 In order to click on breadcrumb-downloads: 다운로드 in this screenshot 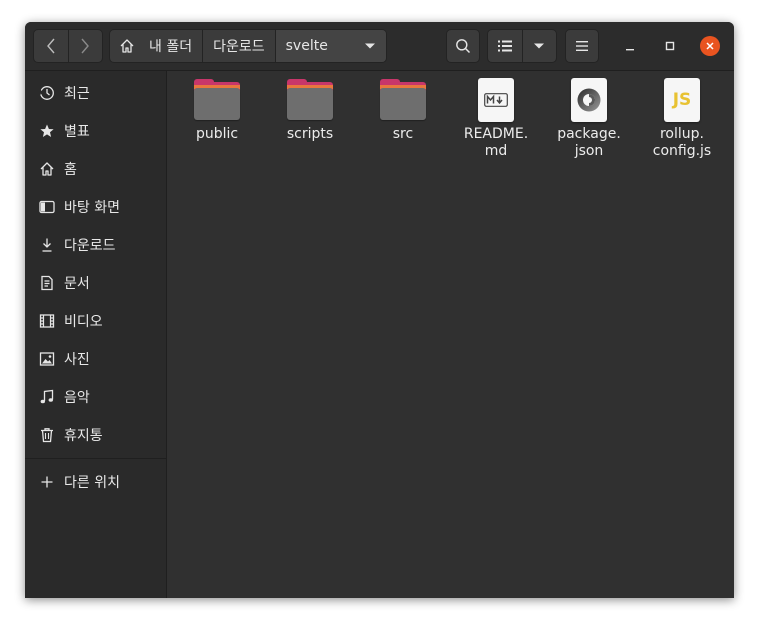, I will do `click(238, 46)`.